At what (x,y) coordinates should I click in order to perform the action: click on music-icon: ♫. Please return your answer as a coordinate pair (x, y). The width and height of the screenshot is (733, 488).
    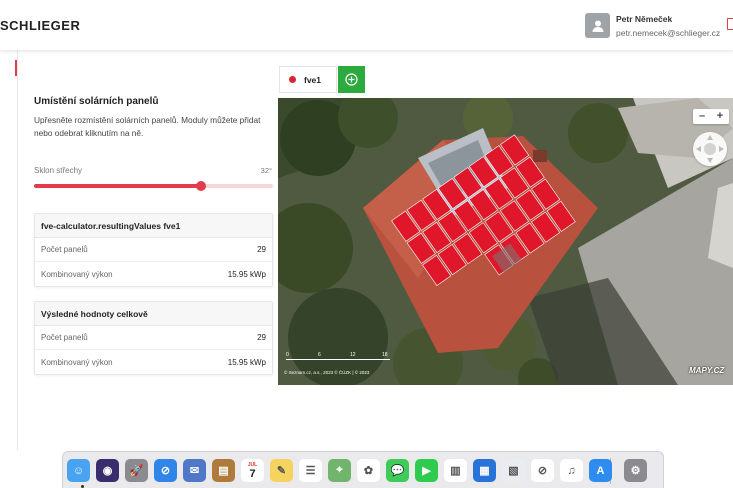
    Looking at the image, I should click on (571, 470).